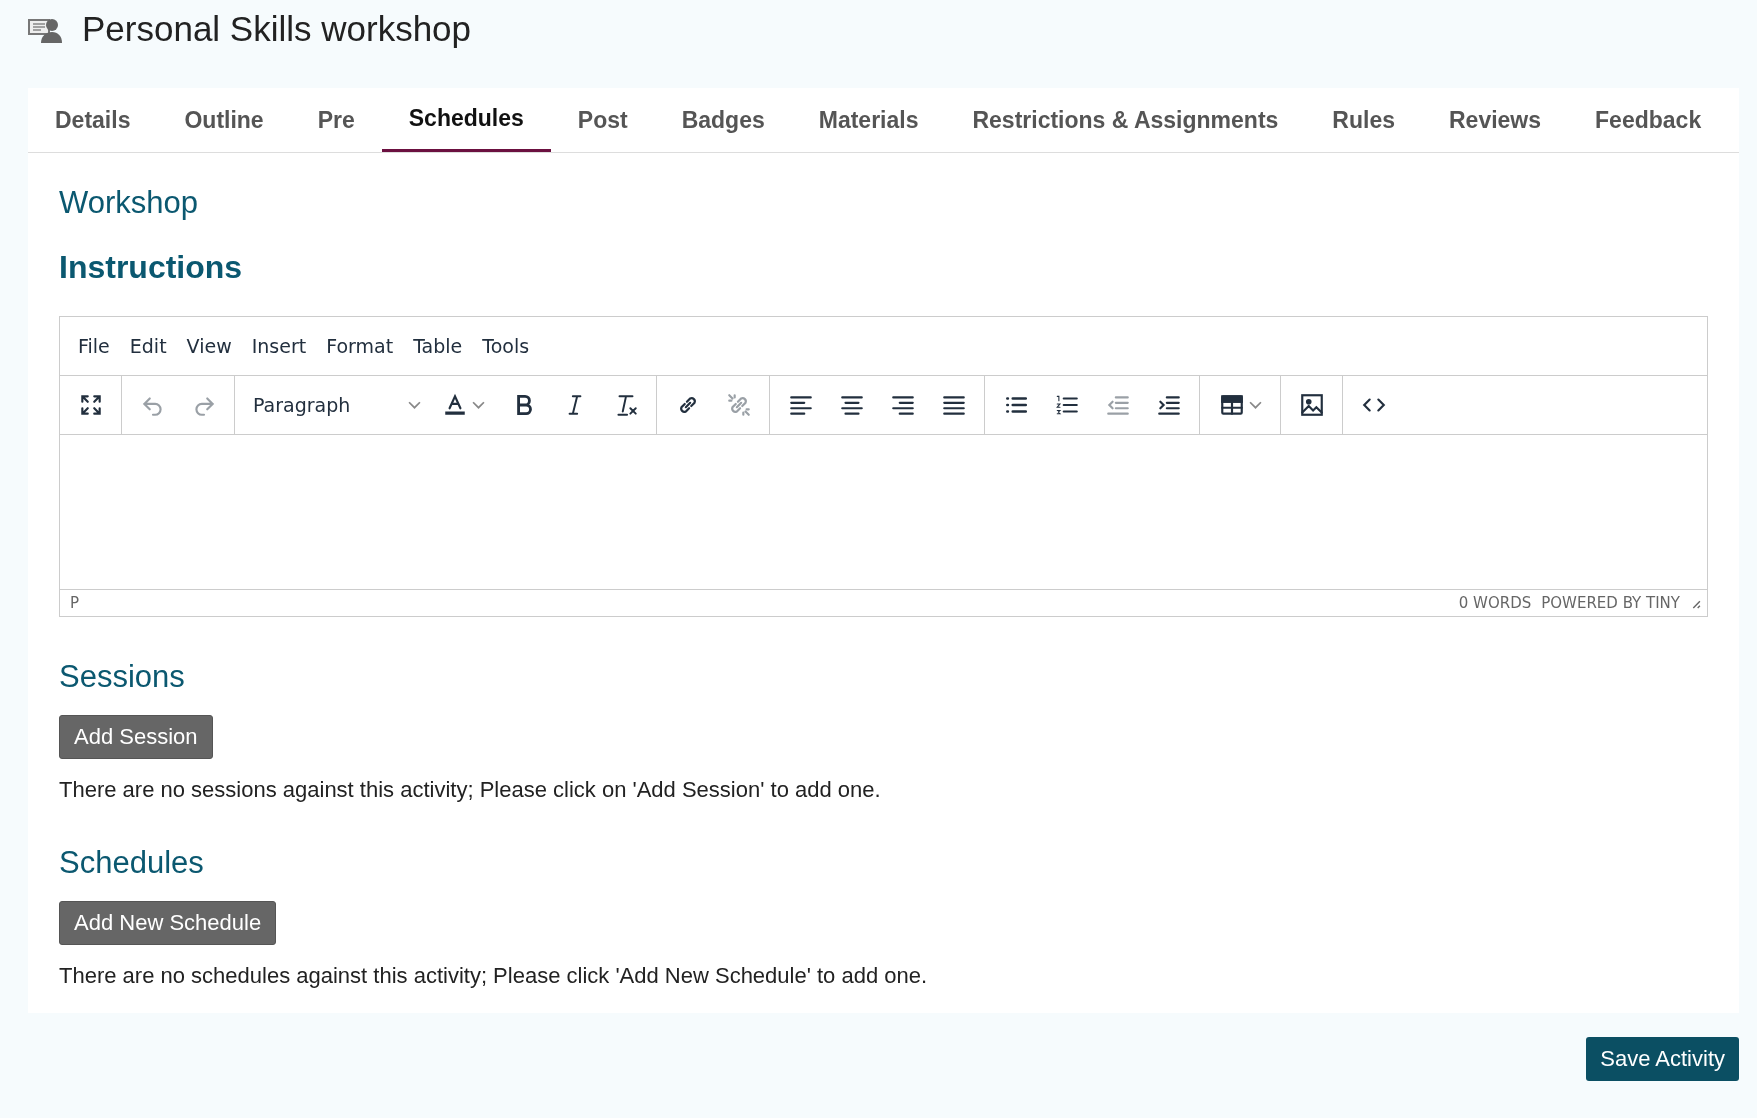 The image size is (1757, 1118). Describe the element at coordinates (494, 976) in the screenshot. I see `empty-message: There are no schedules against this activity; Please click 'Add New Schedule' to add one.` at that location.